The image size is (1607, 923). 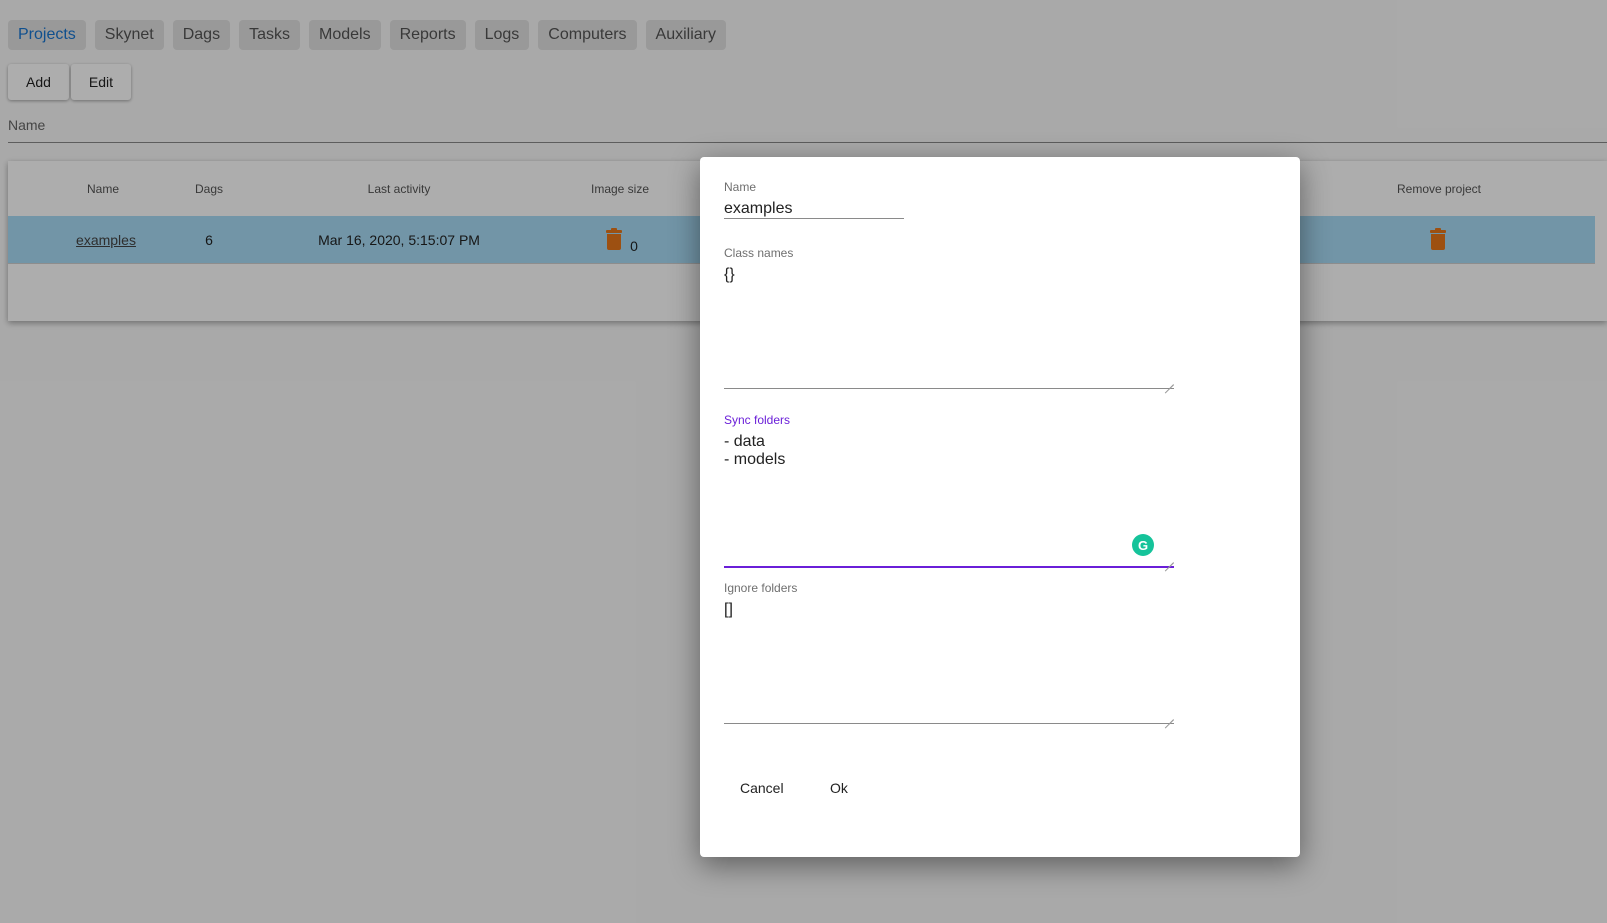 I want to click on class-names-value: {}, so click(x=729, y=274).